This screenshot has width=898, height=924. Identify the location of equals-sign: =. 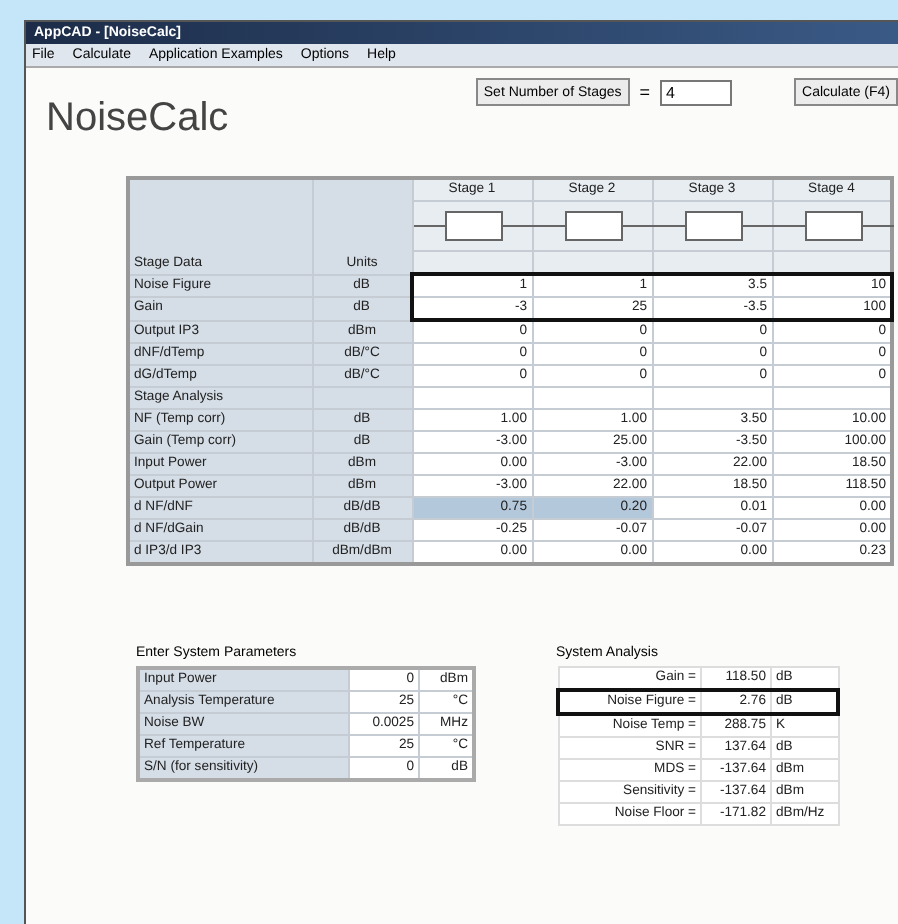
(645, 92).